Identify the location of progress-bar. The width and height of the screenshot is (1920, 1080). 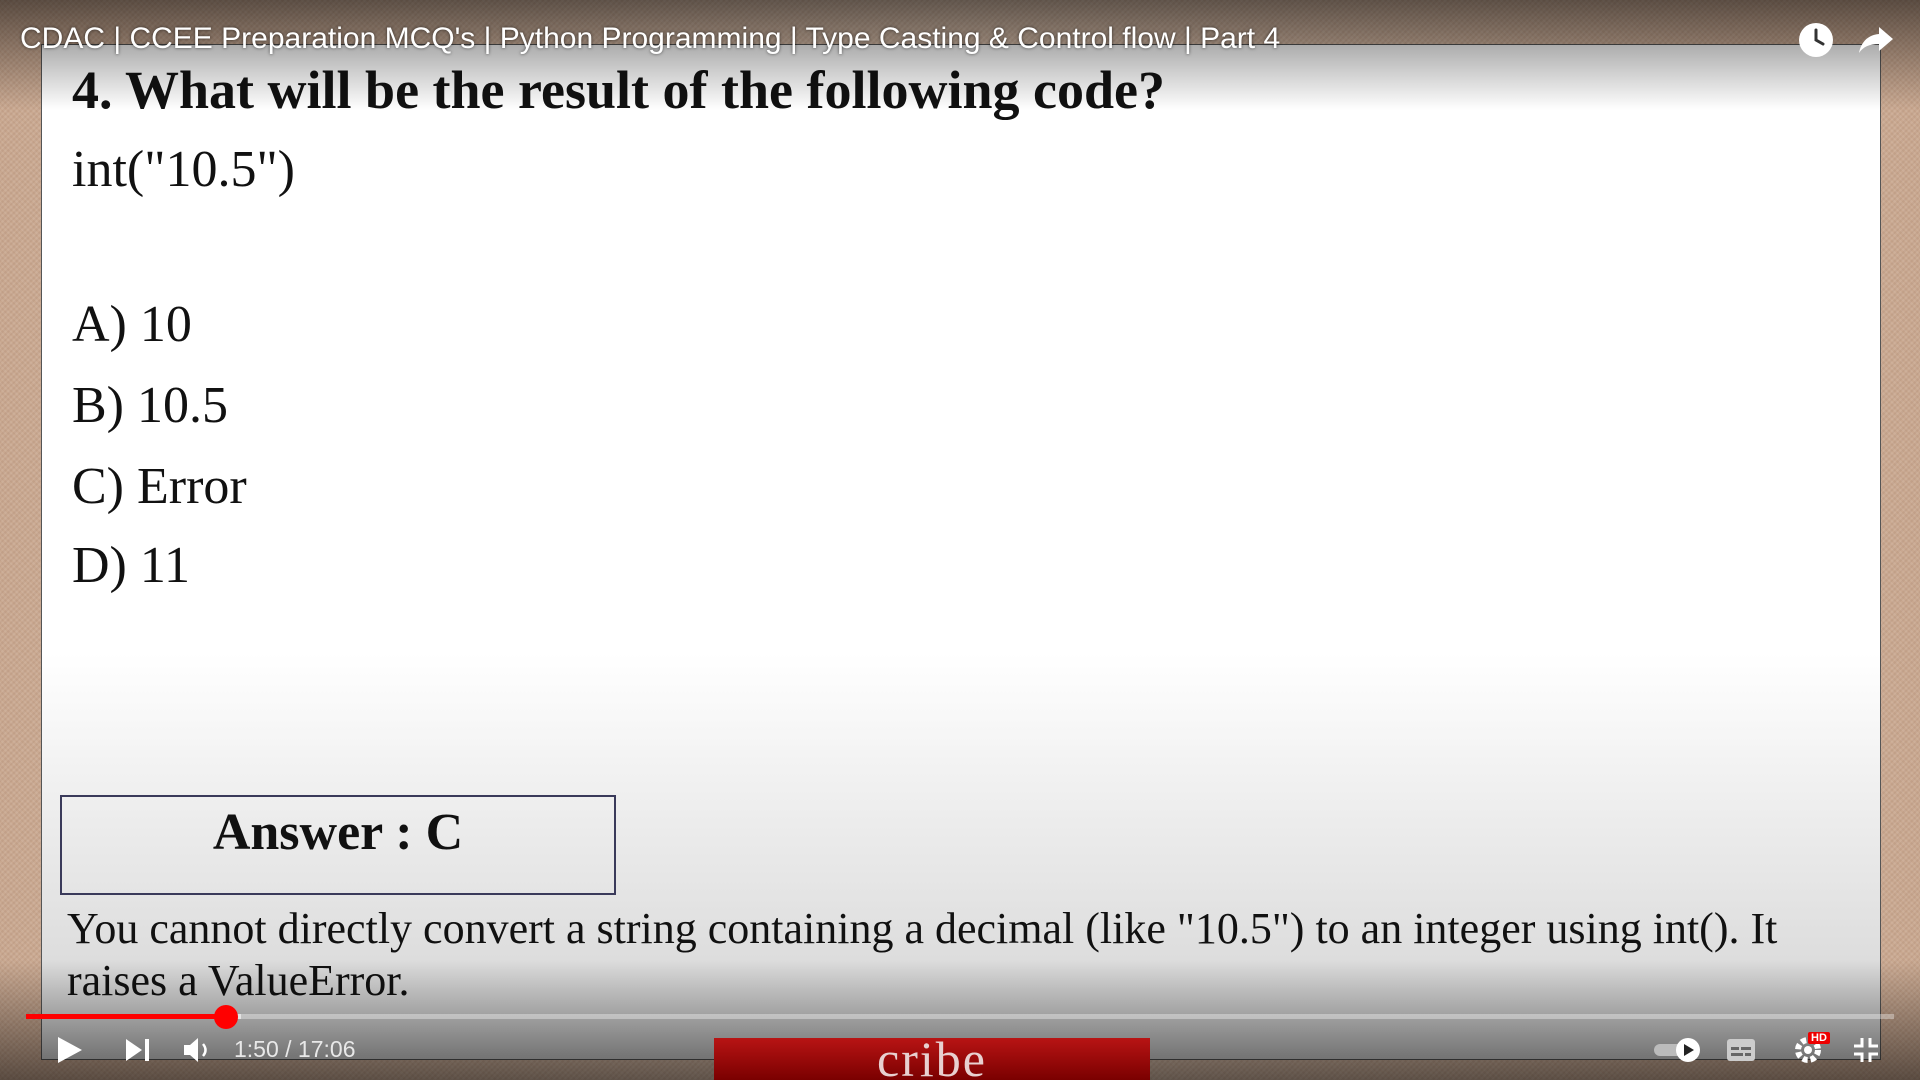
(960, 1016).